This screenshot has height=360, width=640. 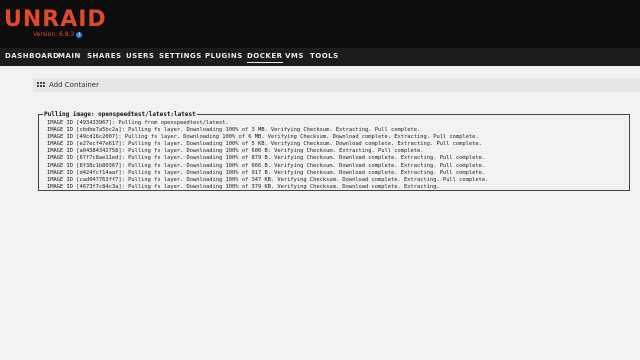 I want to click on nav-item-settings: SETTINGS, so click(x=180, y=56).